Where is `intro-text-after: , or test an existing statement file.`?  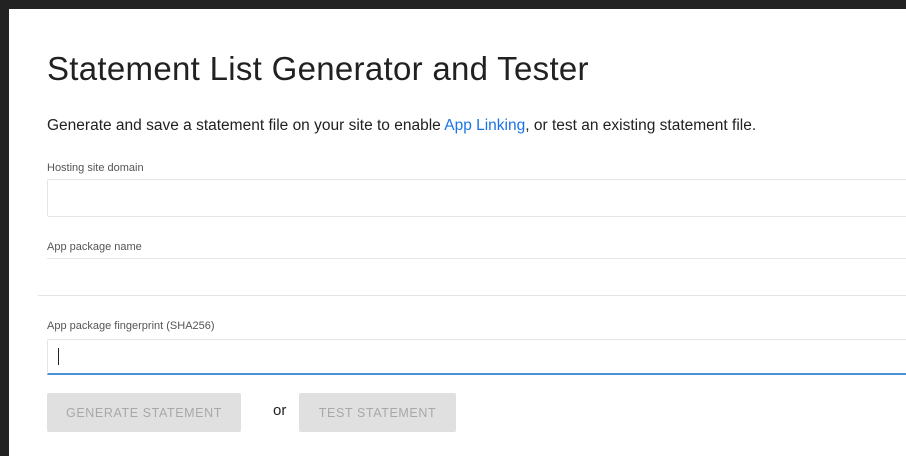 intro-text-after: , or test an existing statement file. is located at coordinates (641, 125).